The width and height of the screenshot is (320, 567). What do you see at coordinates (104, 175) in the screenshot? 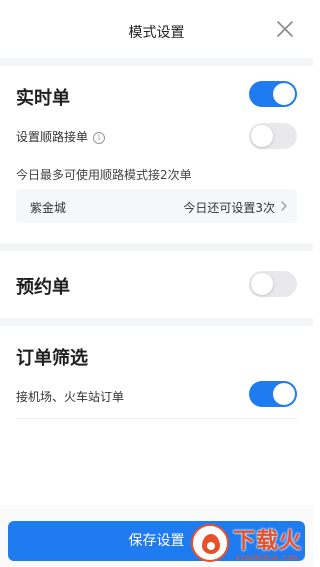
I see `limit-note: 今日最多可使用顺路模式接2次单` at bounding box center [104, 175].